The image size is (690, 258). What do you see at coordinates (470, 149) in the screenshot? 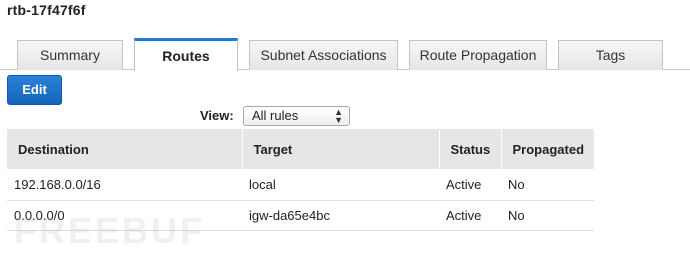
I see `header-status: Status` at bounding box center [470, 149].